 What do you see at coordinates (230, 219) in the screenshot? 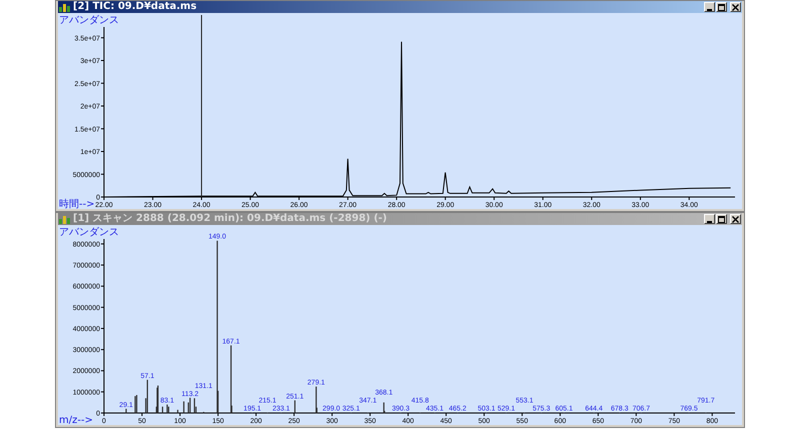
I see `window-title: [1] スキャン 2888 (28.092 min): 09.D¥data.ms (-2898) (-)` at bounding box center [230, 219].